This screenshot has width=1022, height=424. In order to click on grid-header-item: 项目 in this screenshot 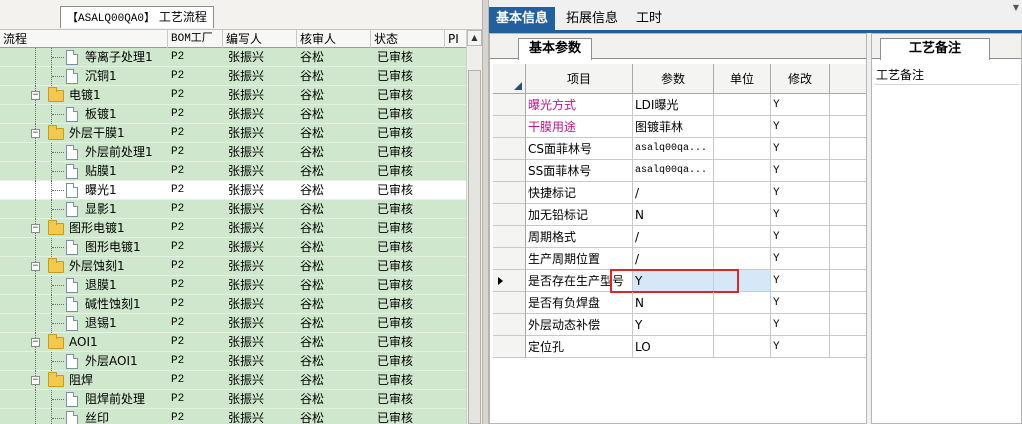, I will do `click(579, 79)`.